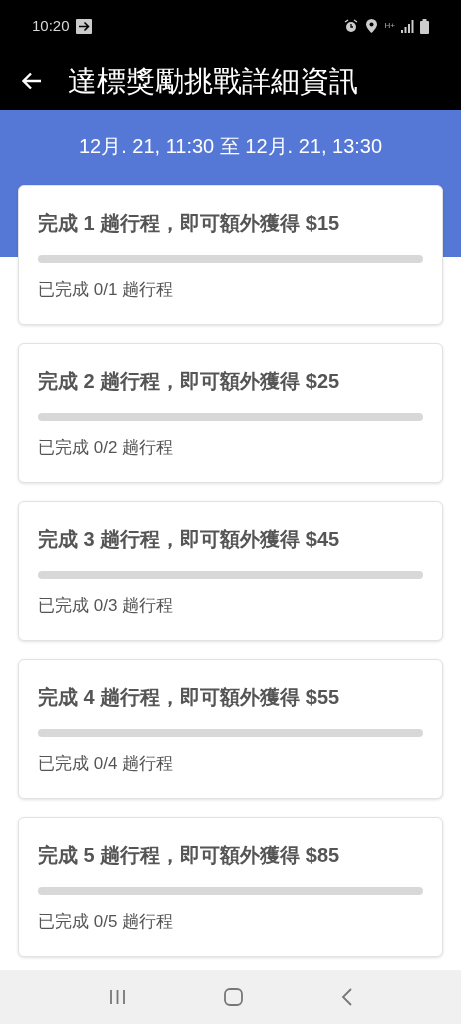  Describe the element at coordinates (32, 81) in the screenshot. I see `back-arrow-icon` at that location.